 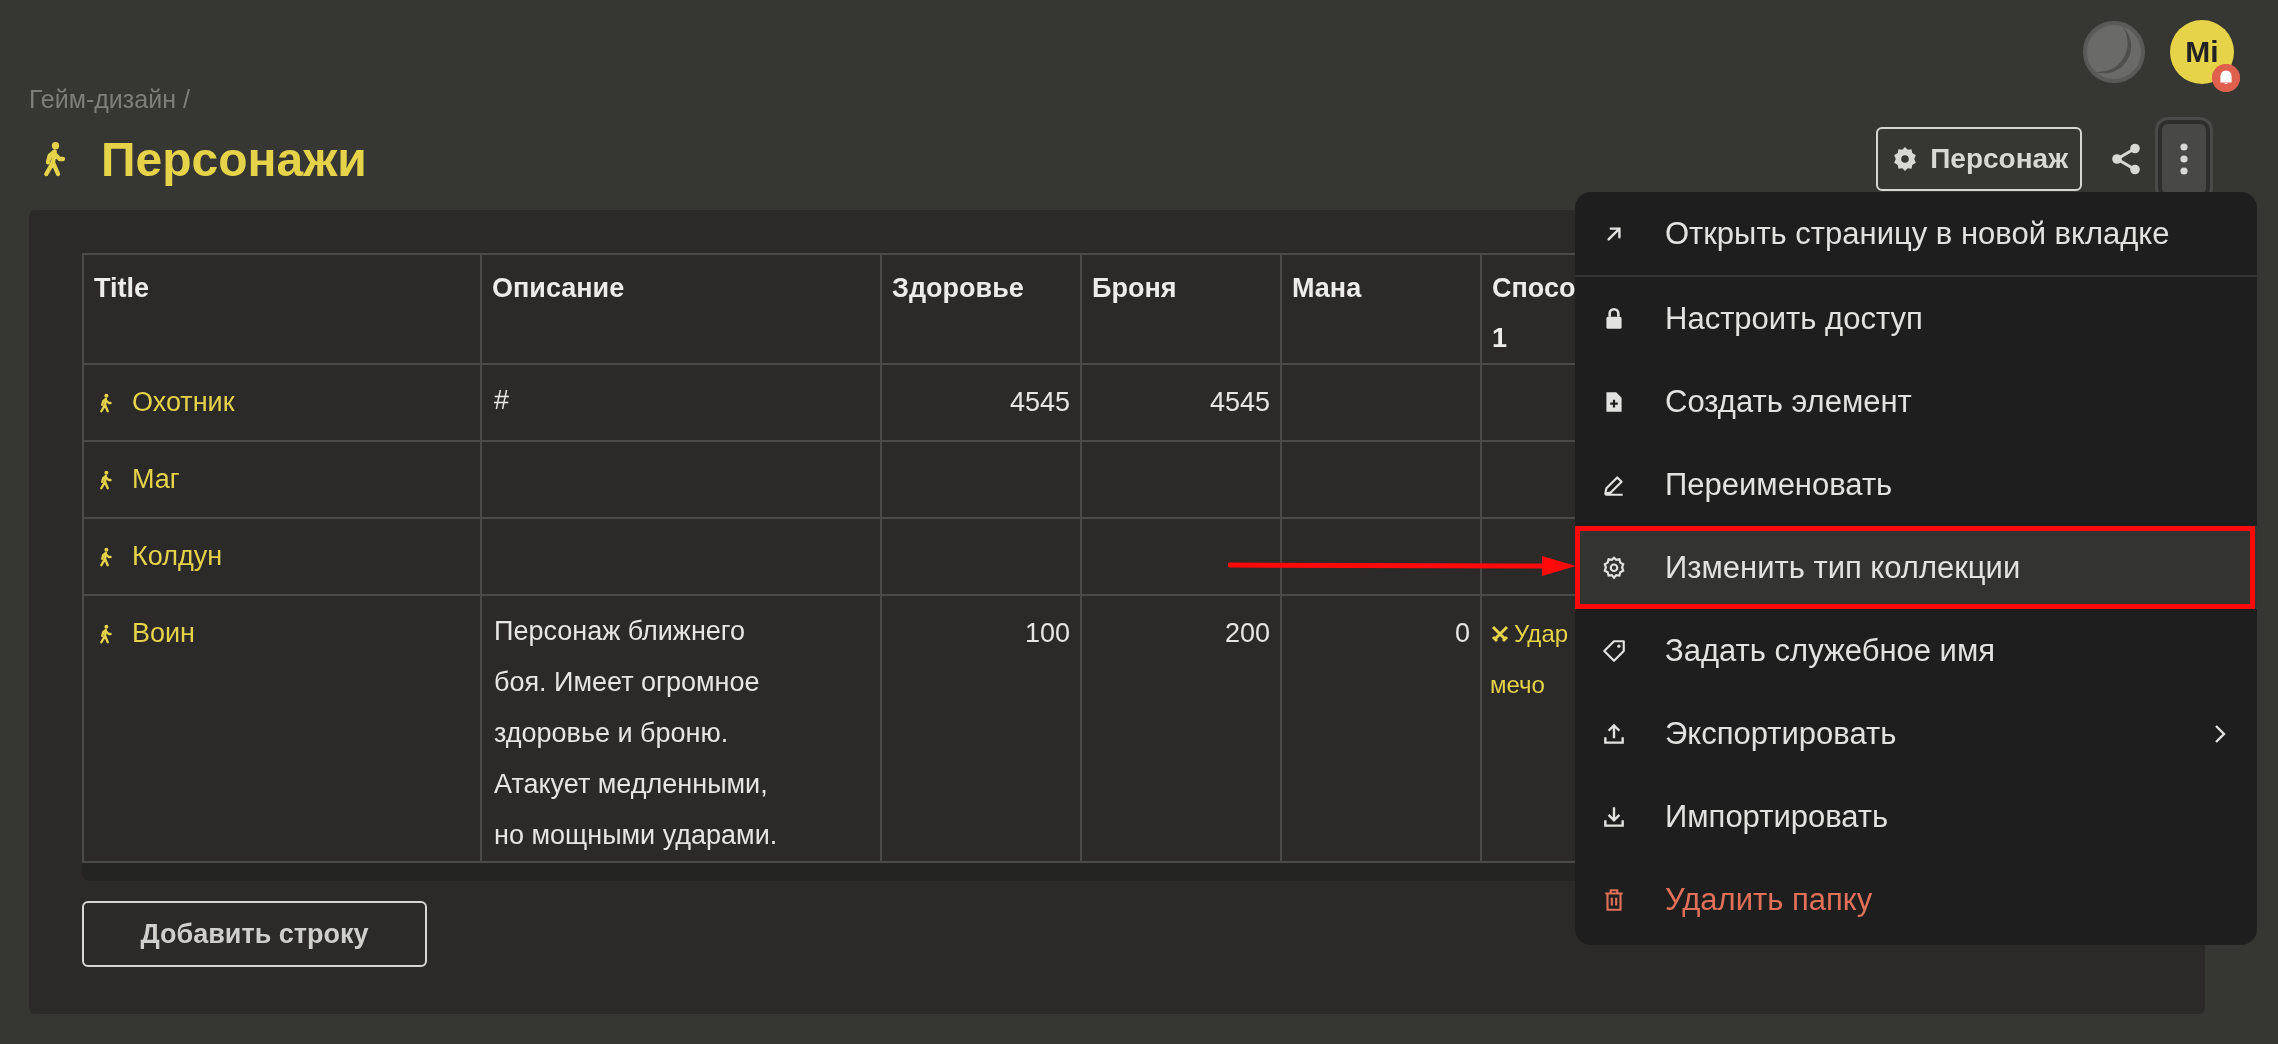 I want to click on row-title-link: Маг, so click(x=156, y=479).